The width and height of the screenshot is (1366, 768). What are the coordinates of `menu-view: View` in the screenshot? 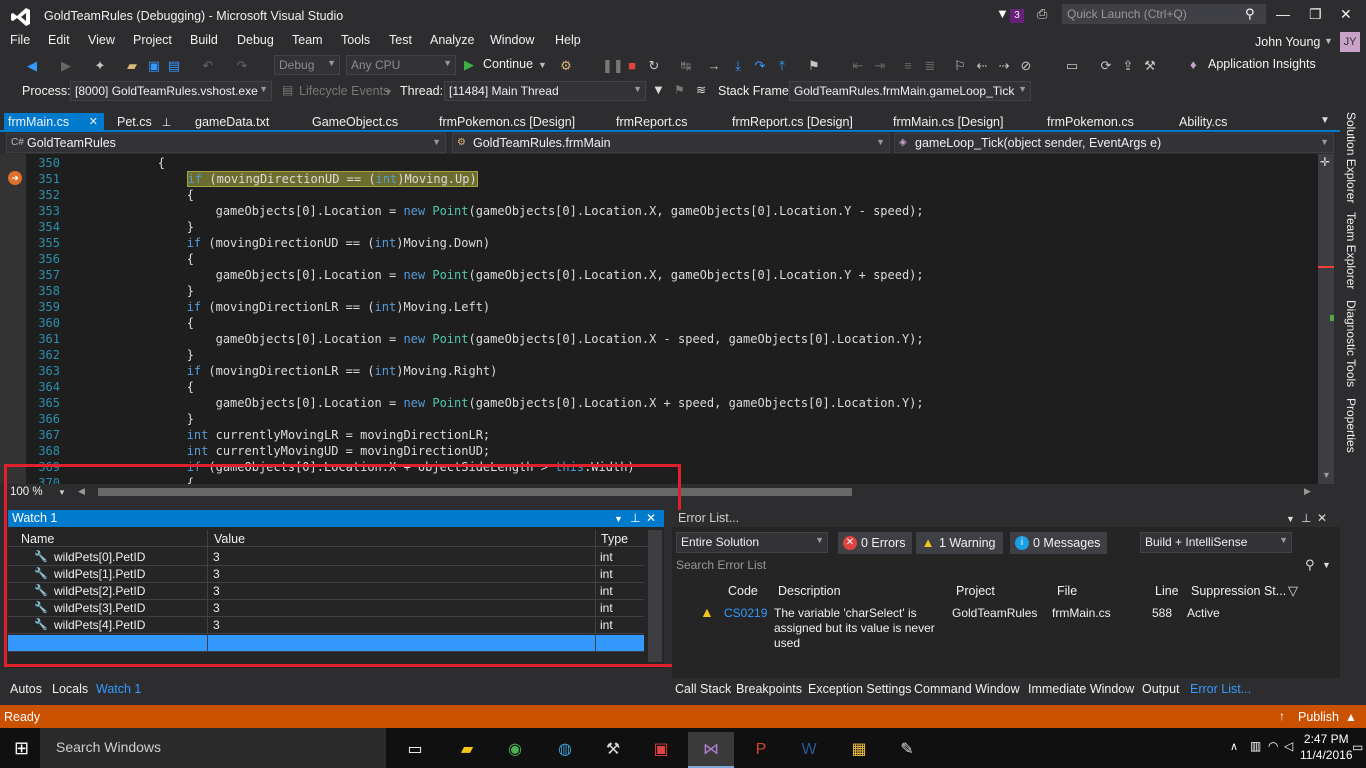 It's located at (101, 40).